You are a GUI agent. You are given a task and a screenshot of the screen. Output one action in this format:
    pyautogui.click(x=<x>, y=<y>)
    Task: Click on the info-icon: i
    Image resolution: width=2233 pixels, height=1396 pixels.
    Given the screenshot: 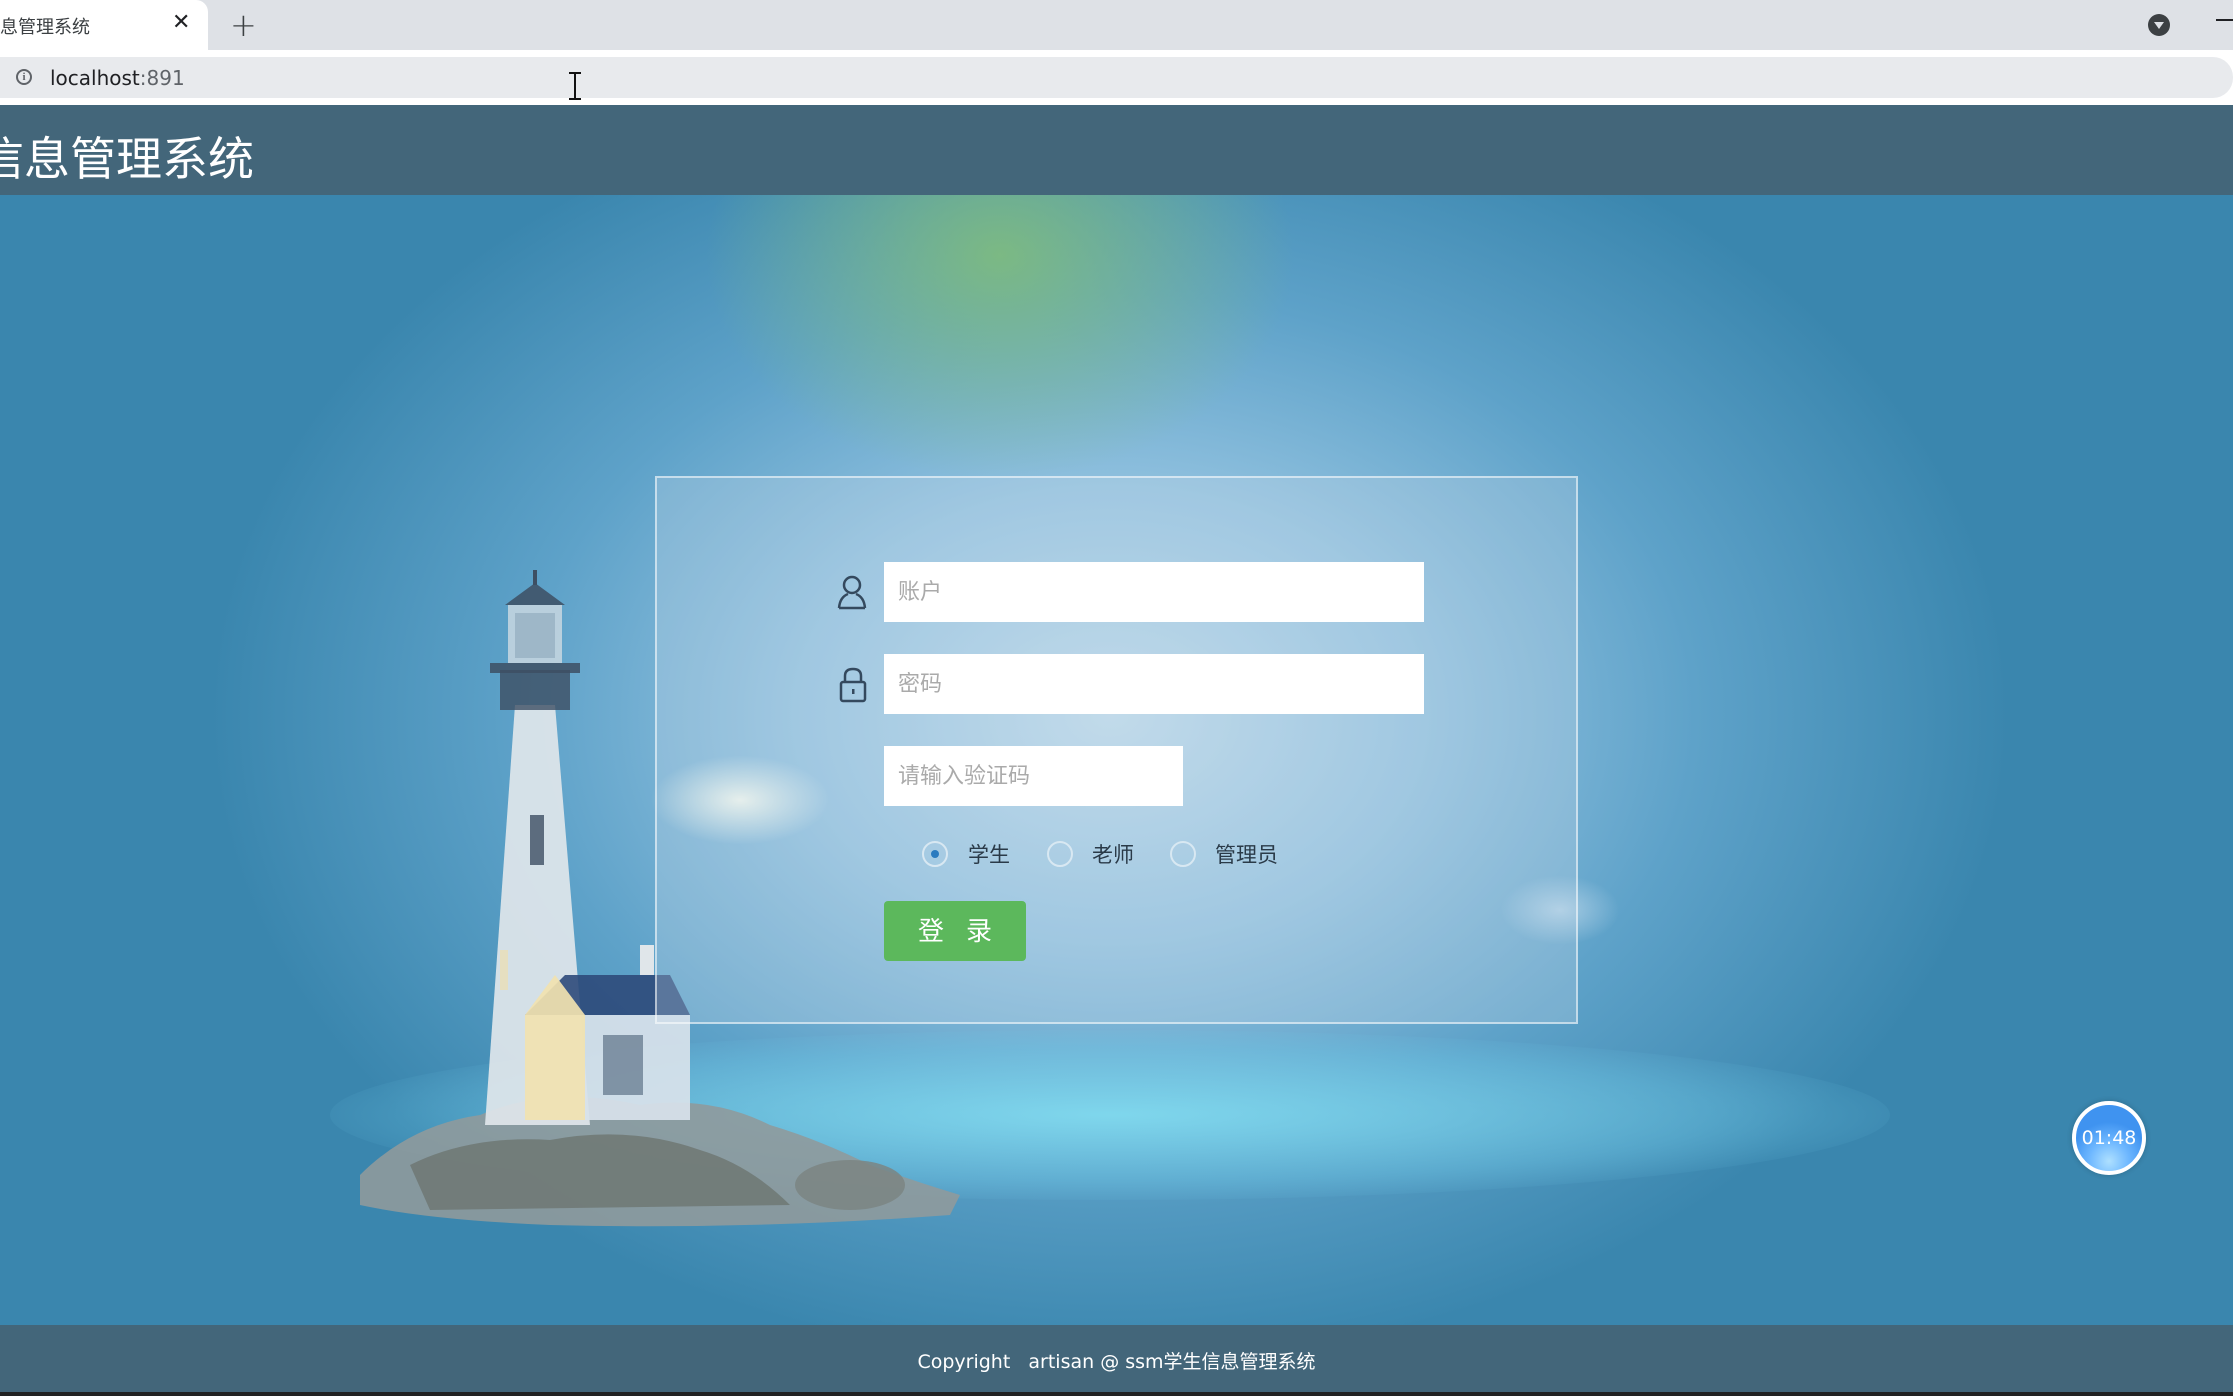 What is the action you would take?
    pyautogui.click(x=24, y=77)
    